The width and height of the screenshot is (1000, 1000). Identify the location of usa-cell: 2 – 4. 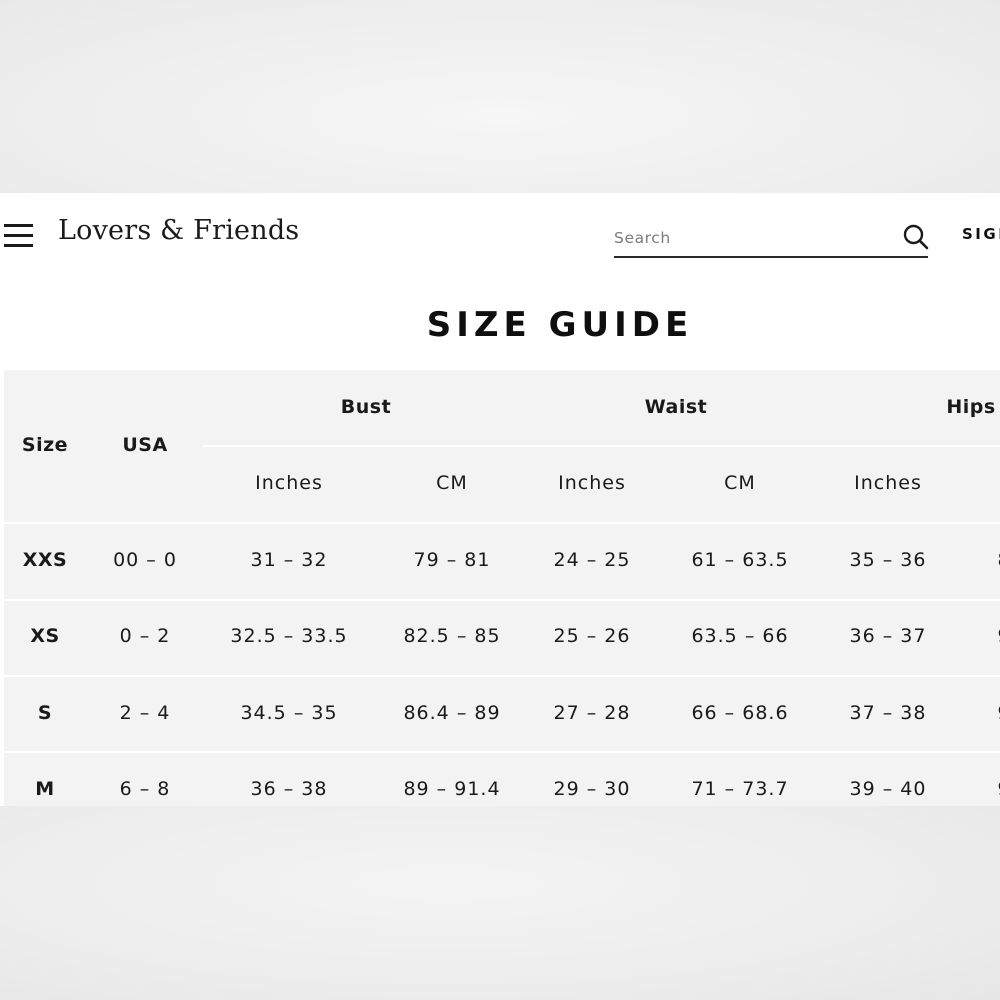
(145, 713).